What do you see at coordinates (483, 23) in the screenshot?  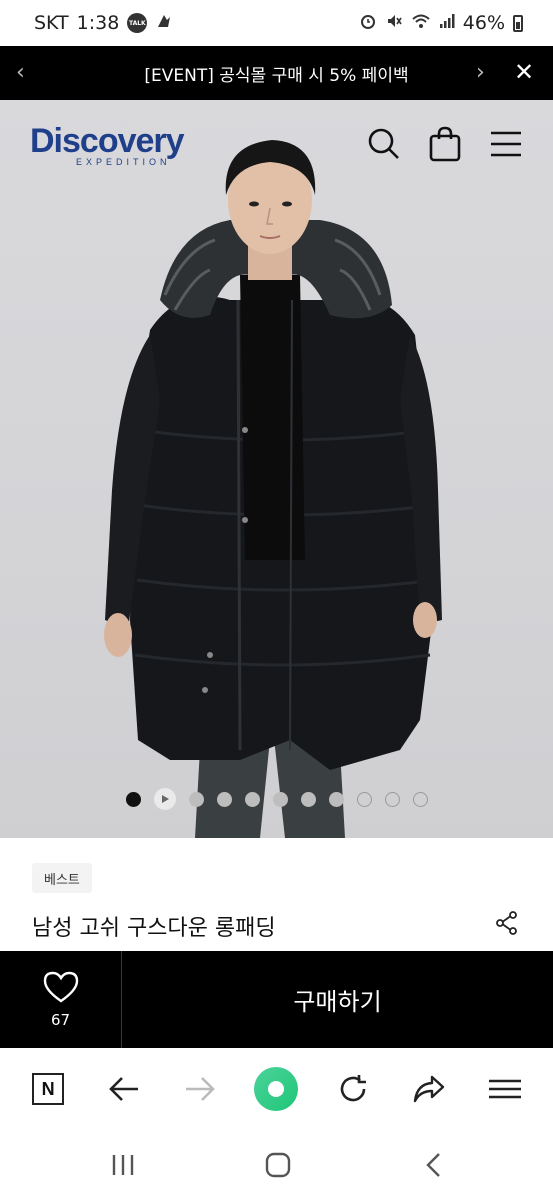 I see `battery-label: 46%` at bounding box center [483, 23].